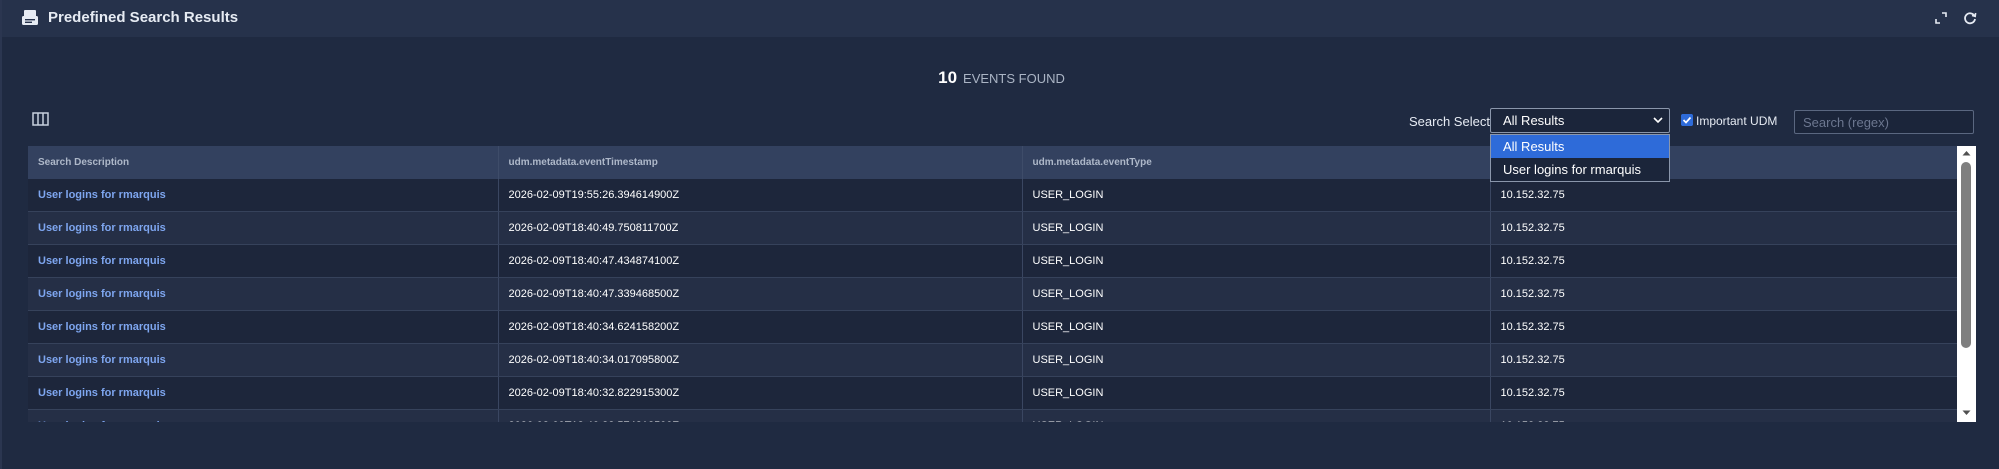 The image size is (1999, 469). Describe the element at coordinates (760, 393) in the screenshot. I see `event-timestamp-cell: 2026-02-09T18:40:32.822915300Z` at that location.